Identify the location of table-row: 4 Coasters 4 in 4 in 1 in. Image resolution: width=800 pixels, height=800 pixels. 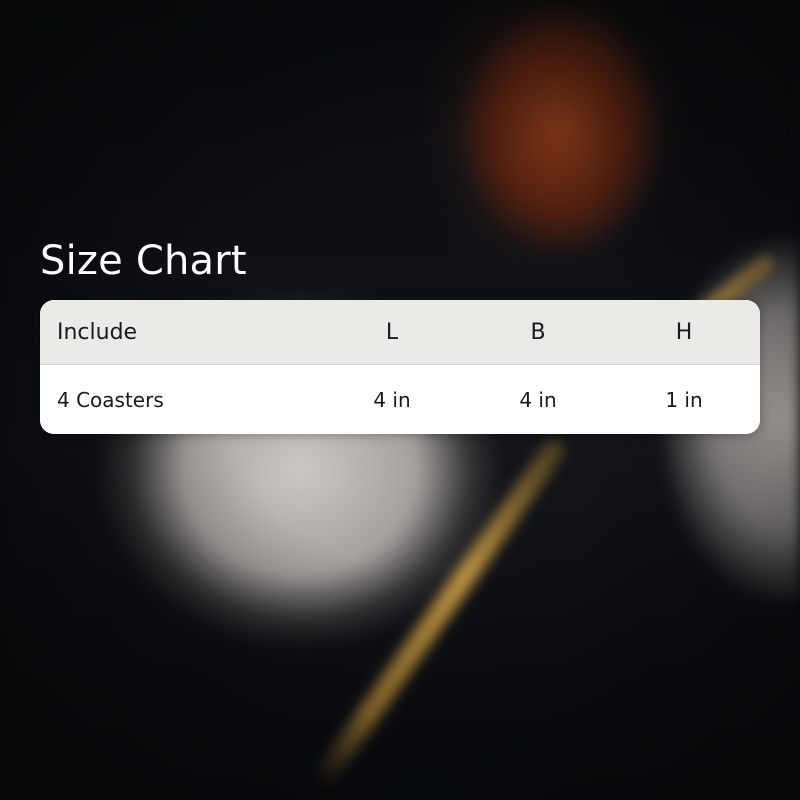
(400, 399).